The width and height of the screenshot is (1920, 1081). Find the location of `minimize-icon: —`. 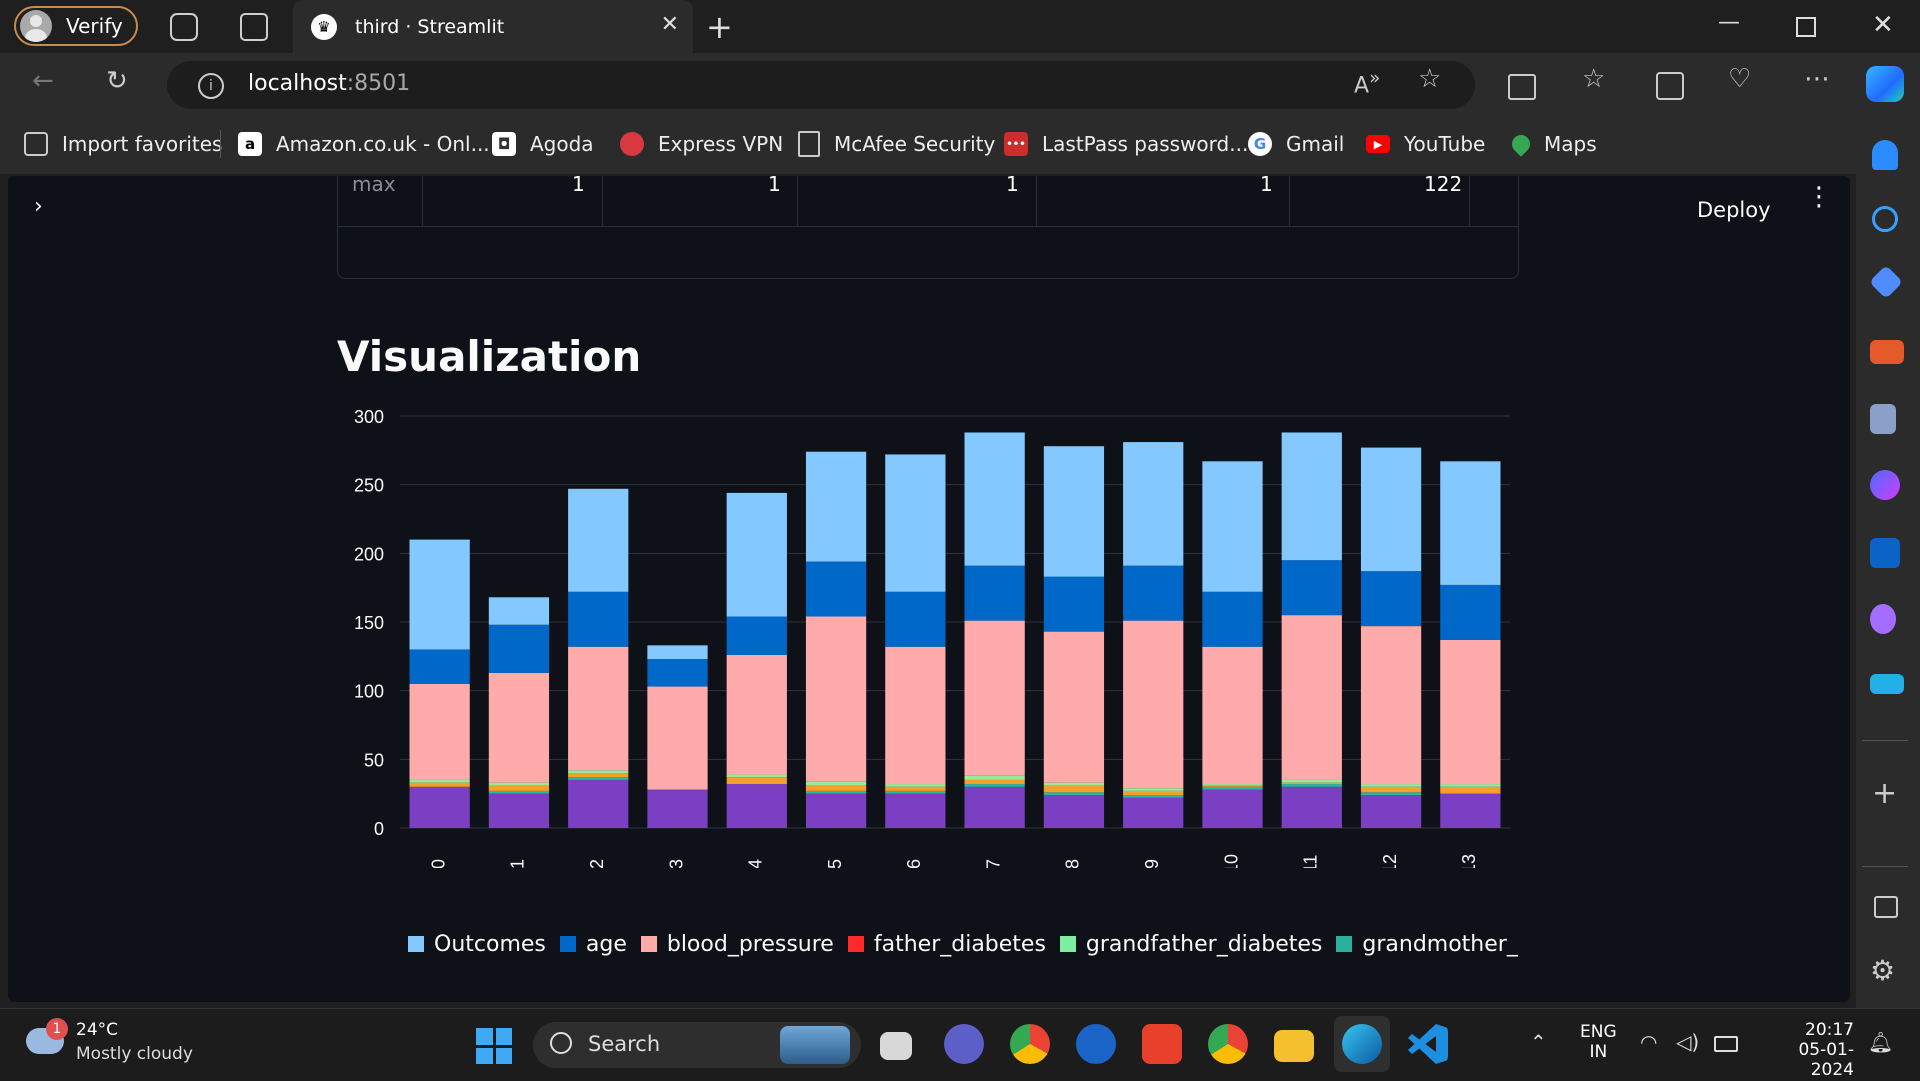

minimize-icon: — is located at coordinates (1729, 22).